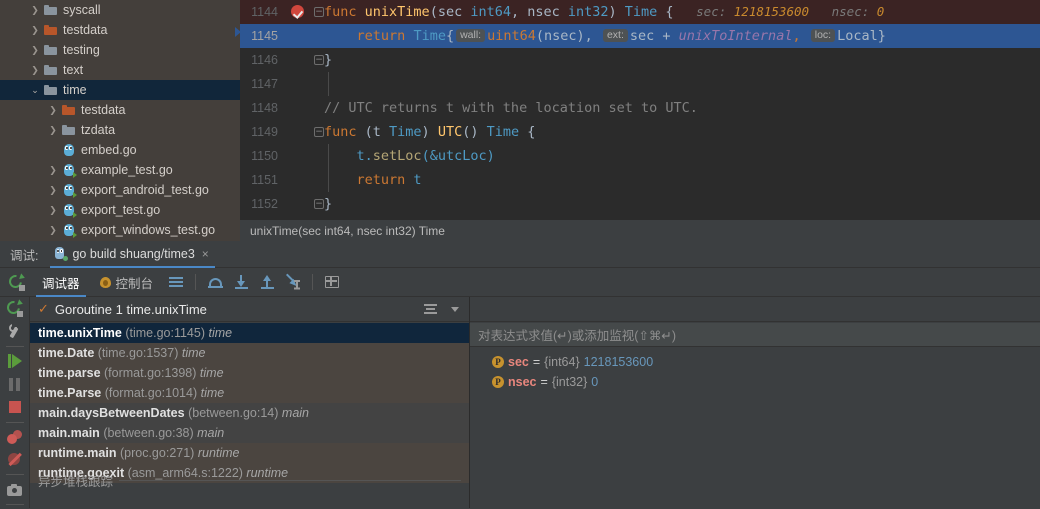 This screenshot has width=1040, height=509. I want to click on close-icon: ×, so click(204, 254).